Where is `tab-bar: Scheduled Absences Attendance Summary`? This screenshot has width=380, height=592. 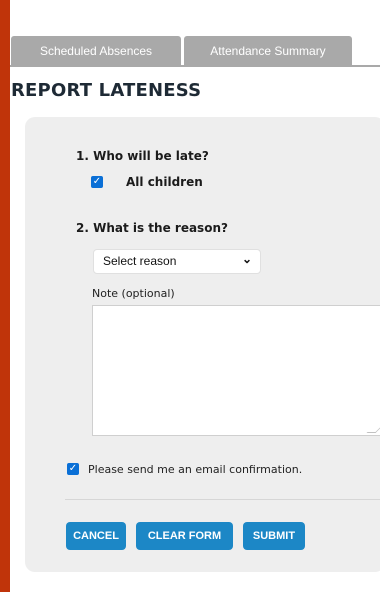 tab-bar: Scheduled Absences Attendance Summary is located at coordinates (195, 51).